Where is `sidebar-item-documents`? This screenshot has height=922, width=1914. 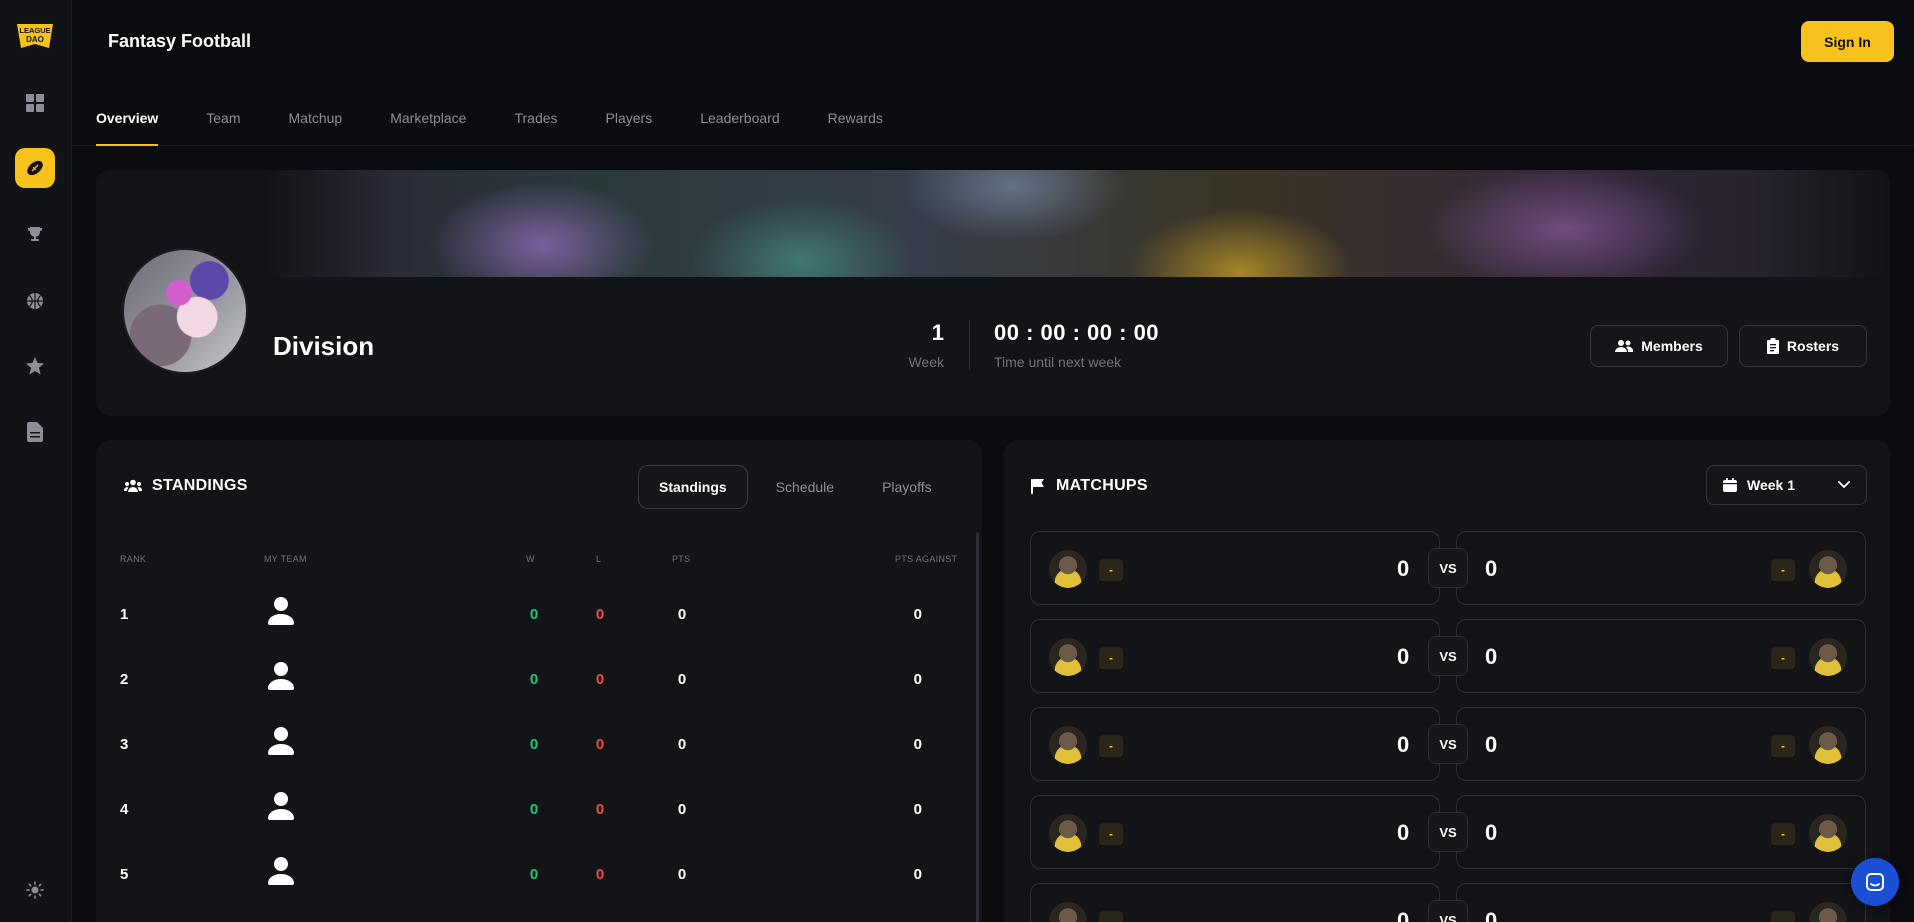 sidebar-item-documents is located at coordinates (35, 432).